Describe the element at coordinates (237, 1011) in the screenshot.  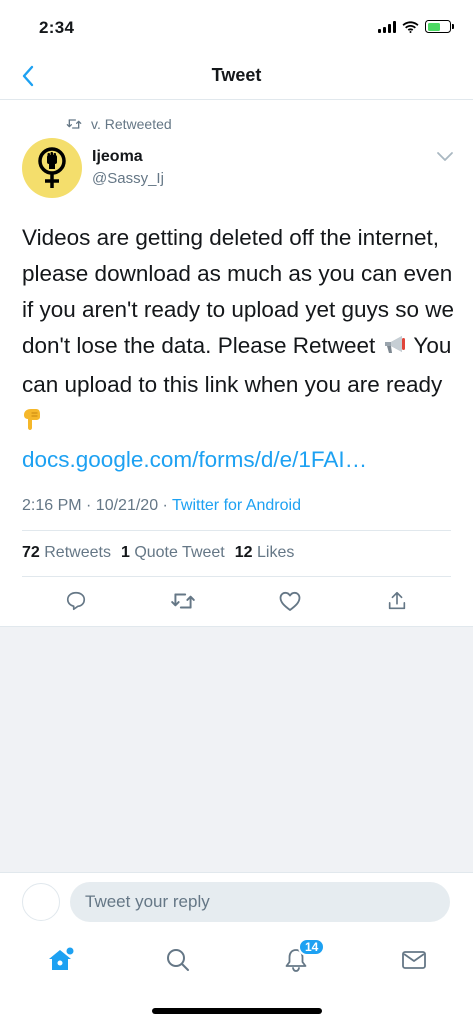
I see `home-indicator` at that location.